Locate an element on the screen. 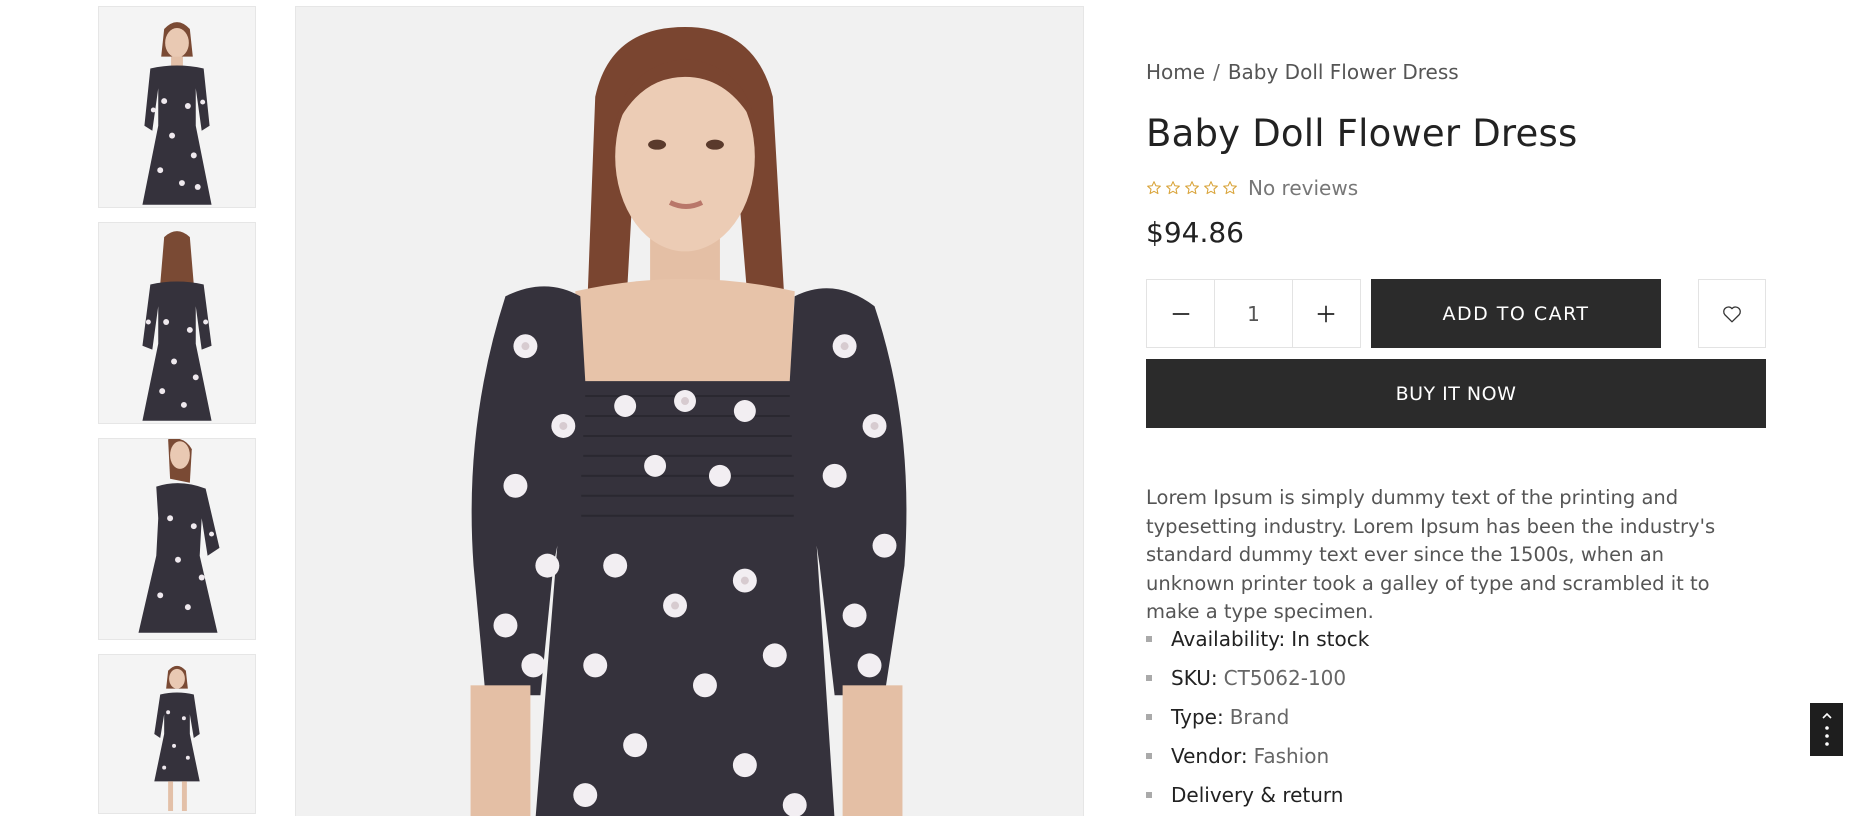 This screenshot has height=816, width=1851. meta-sku: SKU: CT5062-100 is located at coordinates (1257, 677).